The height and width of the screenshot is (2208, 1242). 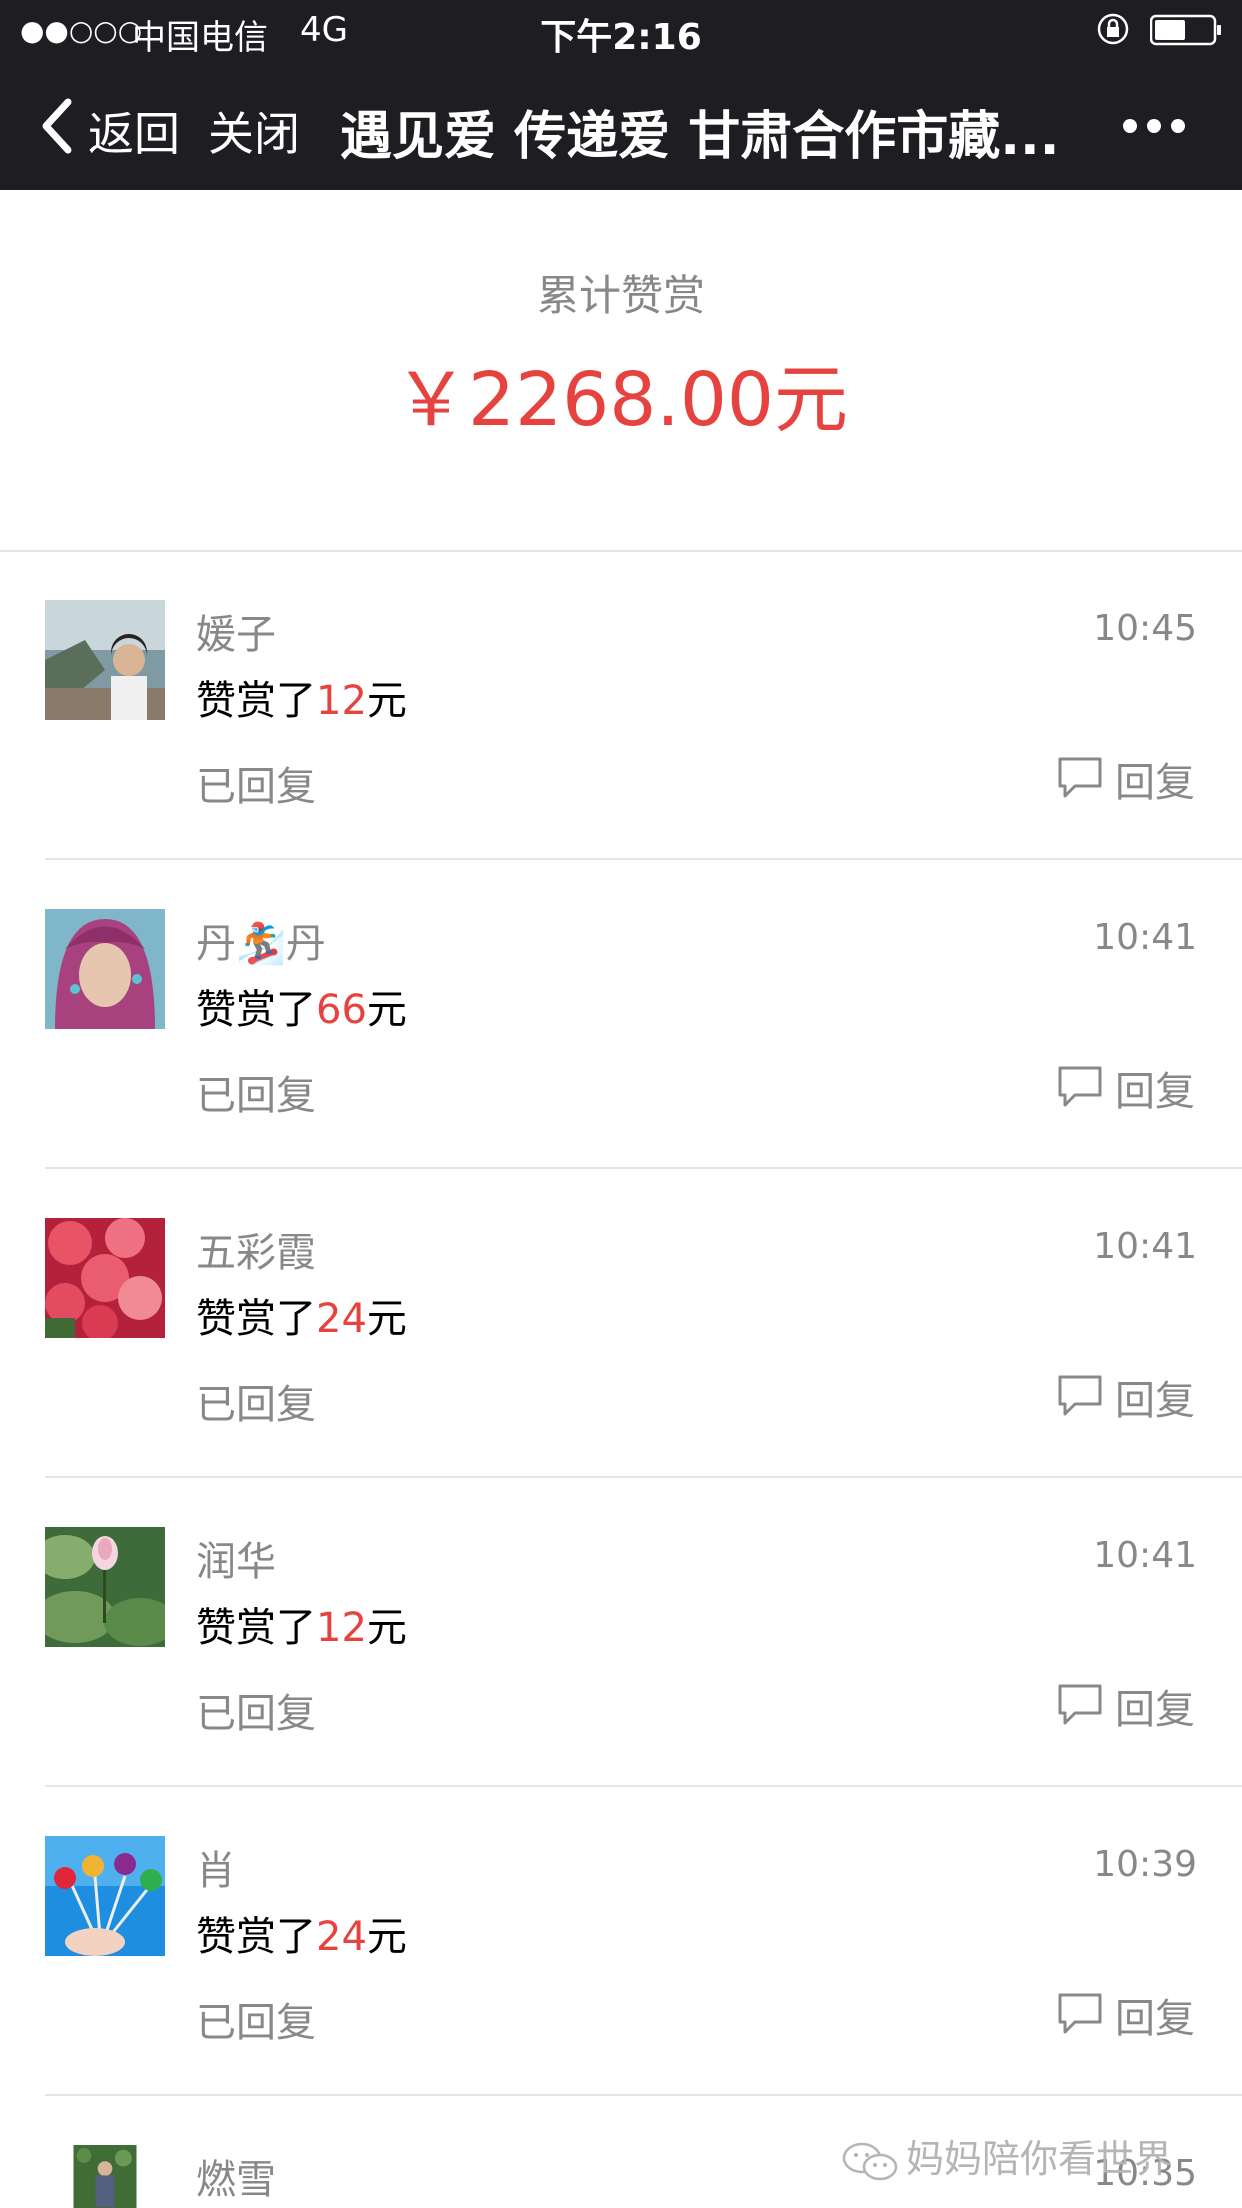 What do you see at coordinates (621, 1633) in the screenshot?
I see `reward-item: 润华 10:41 赞赏了12元 已回复 回复` at bounding box center [621, 1633].